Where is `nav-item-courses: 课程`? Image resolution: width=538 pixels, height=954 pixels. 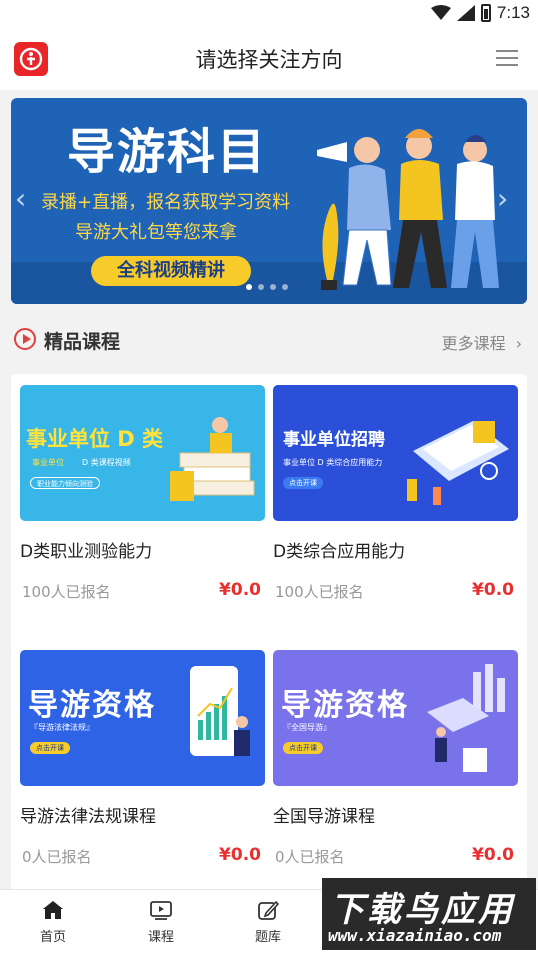 nav-item-courses: 课程 is located at coordinates (161, 921).